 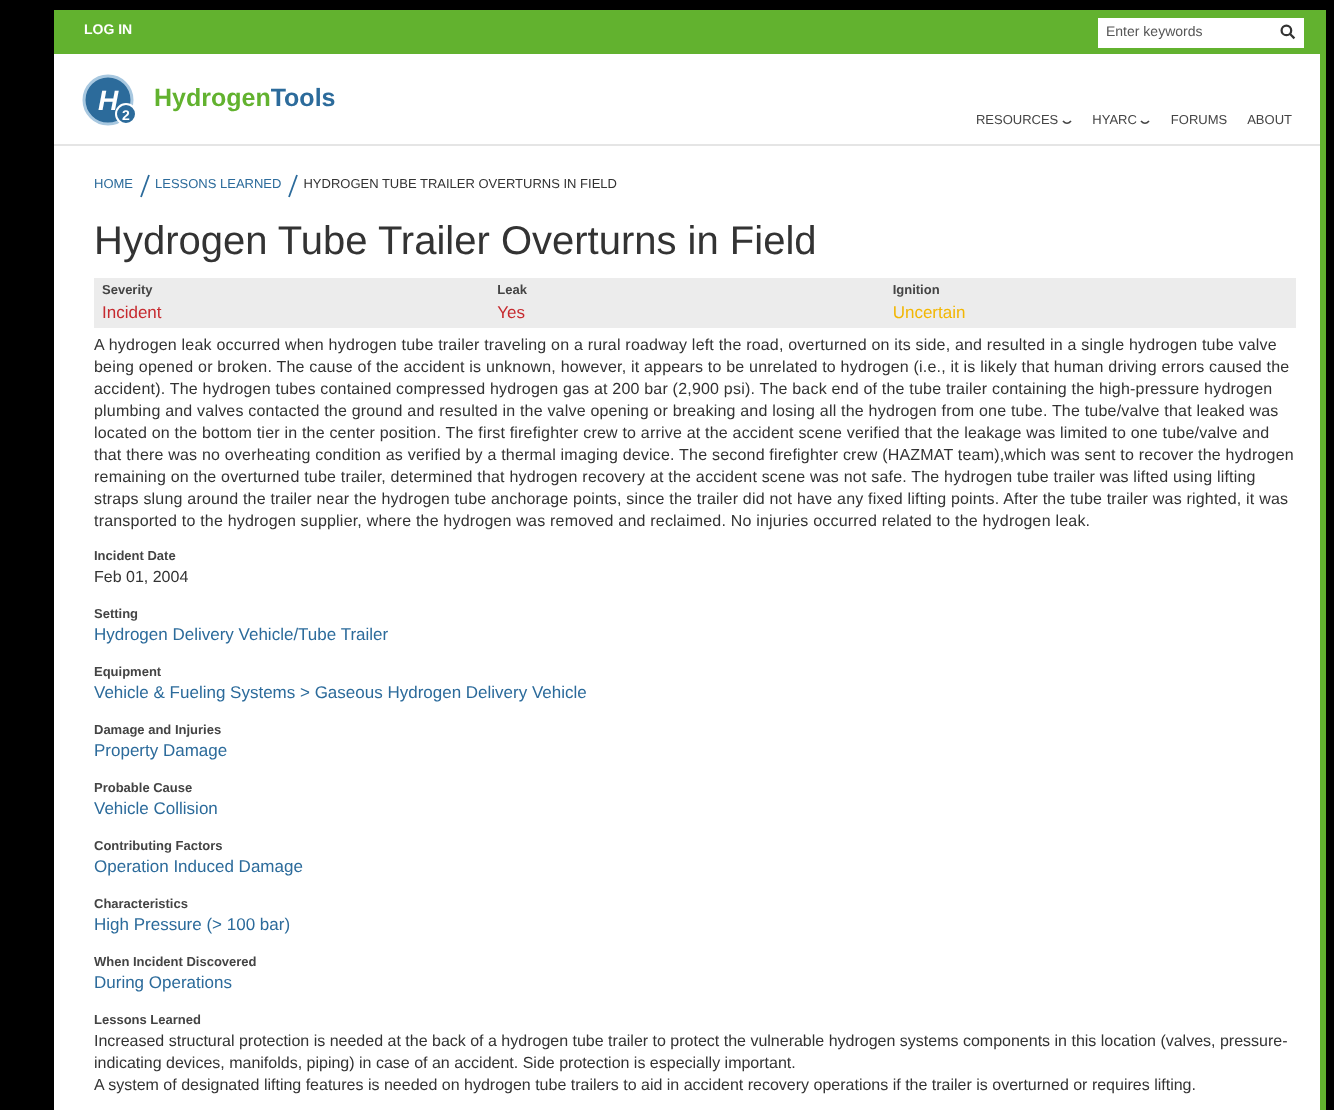 I want to click on field-value: A system of designated lifting features is needed on hydrogen tube trailers to aid in accident recovery operations if the trailer is overturned or requires lifting., so click(x=645, y=1084).